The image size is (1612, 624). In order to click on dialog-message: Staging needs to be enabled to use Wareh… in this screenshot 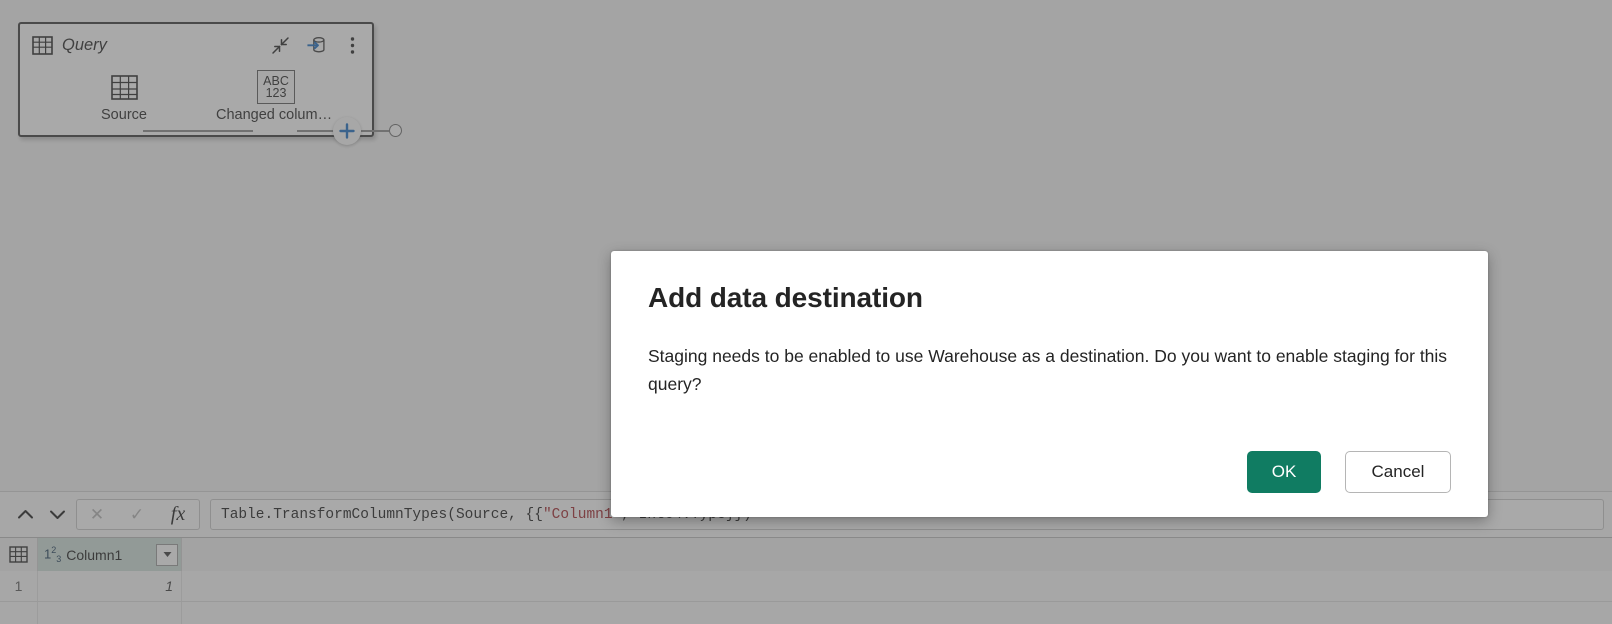, I will do `click(1048, 370)`.